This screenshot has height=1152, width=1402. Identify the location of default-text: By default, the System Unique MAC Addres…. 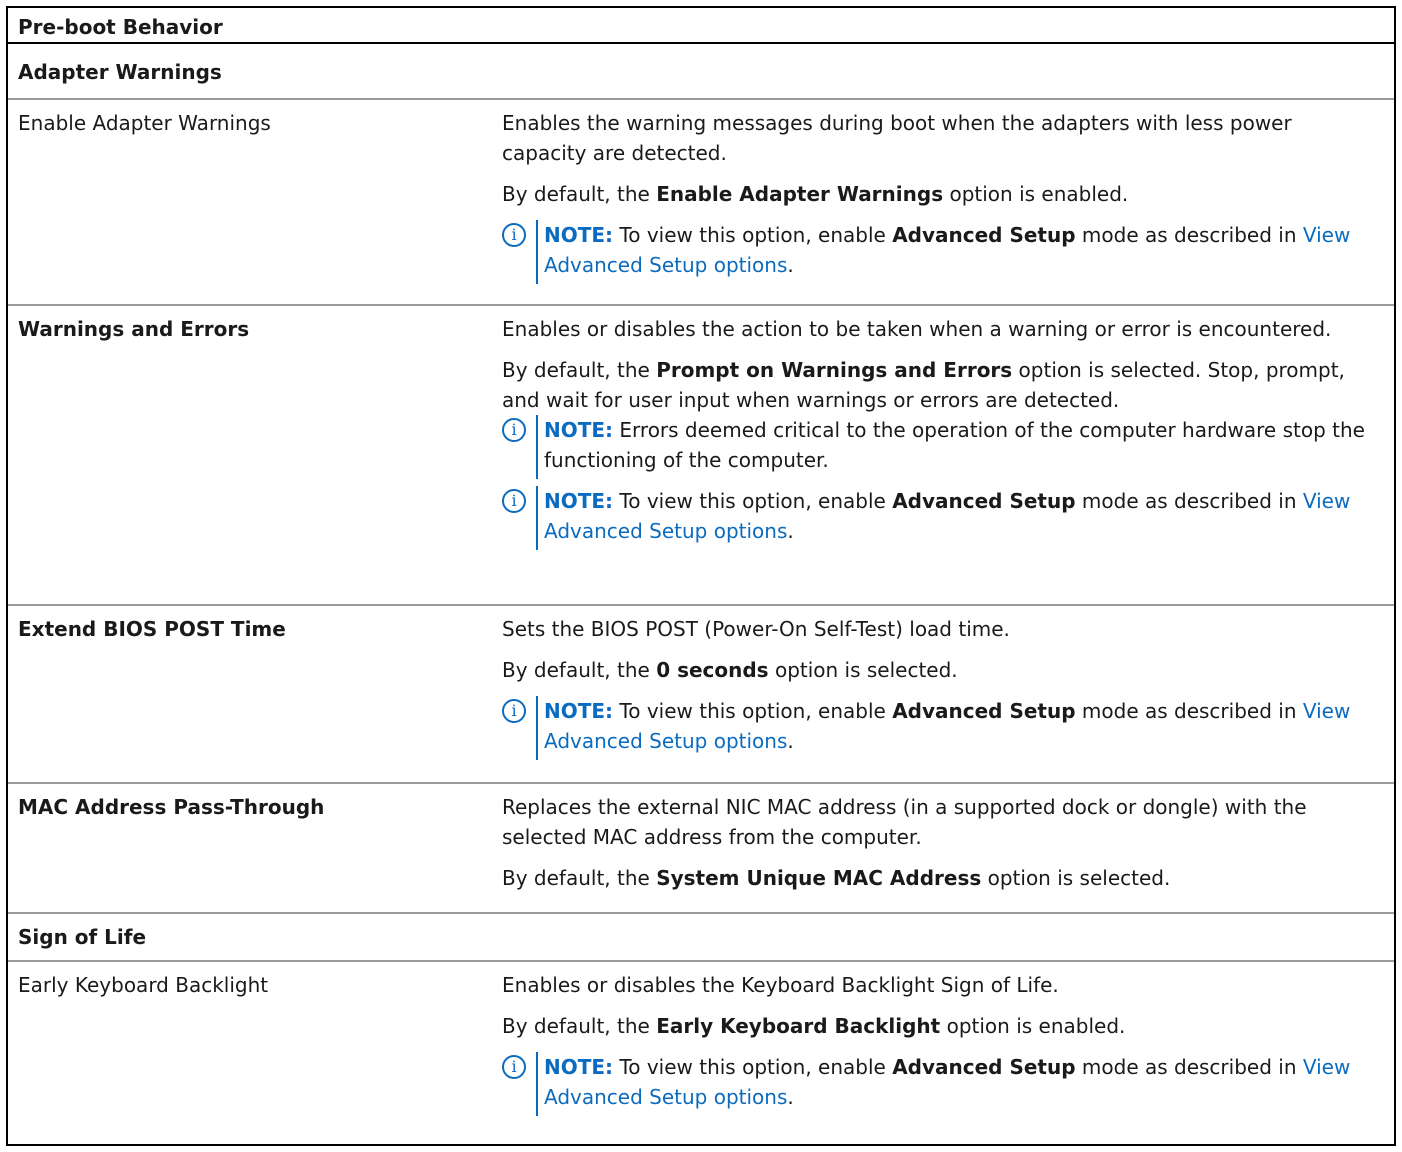
(836, 878).